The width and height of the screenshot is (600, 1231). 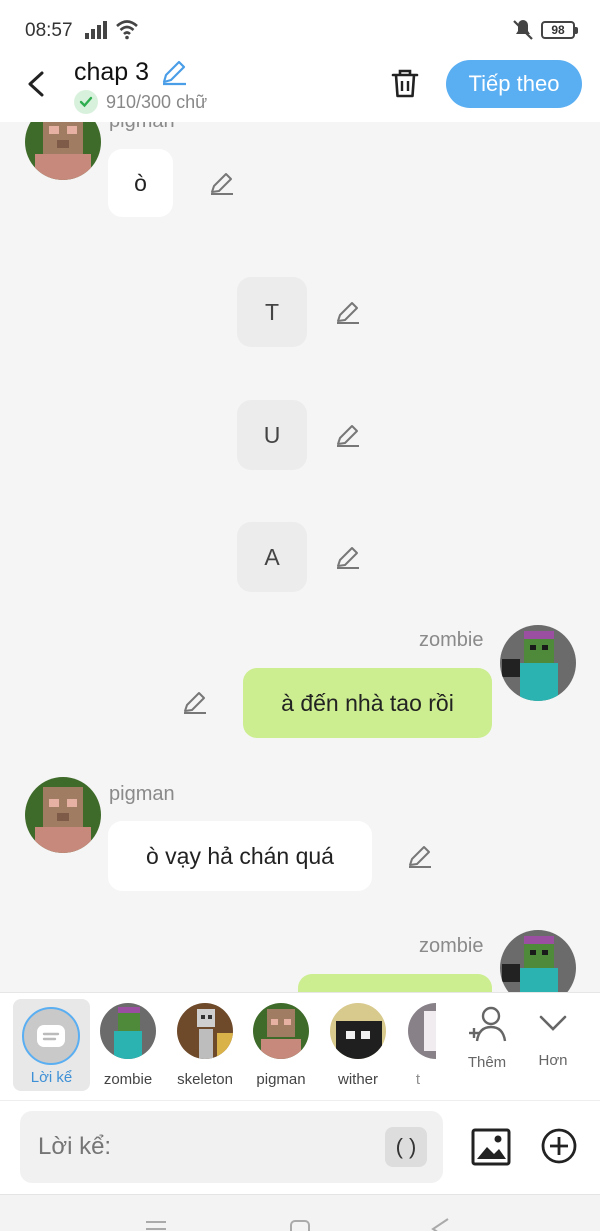 What do you see at coordinates (357, 1079) in the screenshot?
I see `character-label: wither` at bounding box center [357, 1079].